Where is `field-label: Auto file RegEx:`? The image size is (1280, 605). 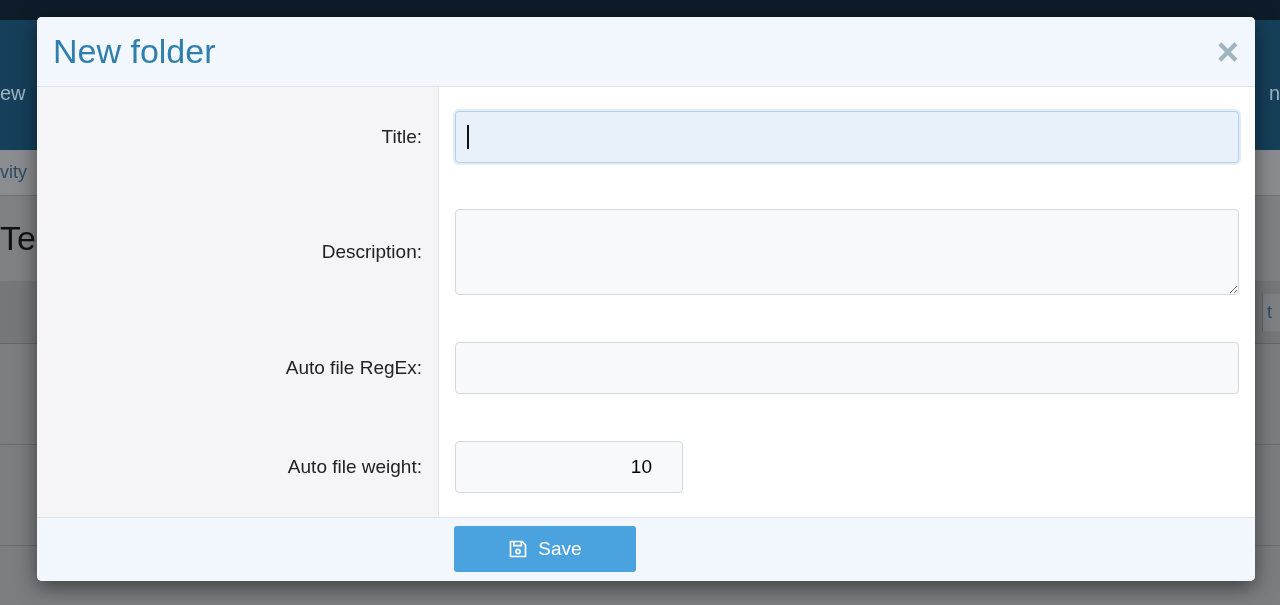
field-label: Auto file RegEx: is located at coordinates (353, 367).